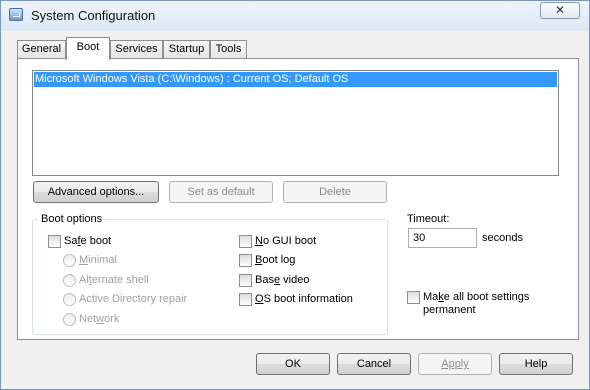 This screenshot has height=390, width=590. I want to click on alternate-shell-text-b: ernate shell, so click(120, 280).